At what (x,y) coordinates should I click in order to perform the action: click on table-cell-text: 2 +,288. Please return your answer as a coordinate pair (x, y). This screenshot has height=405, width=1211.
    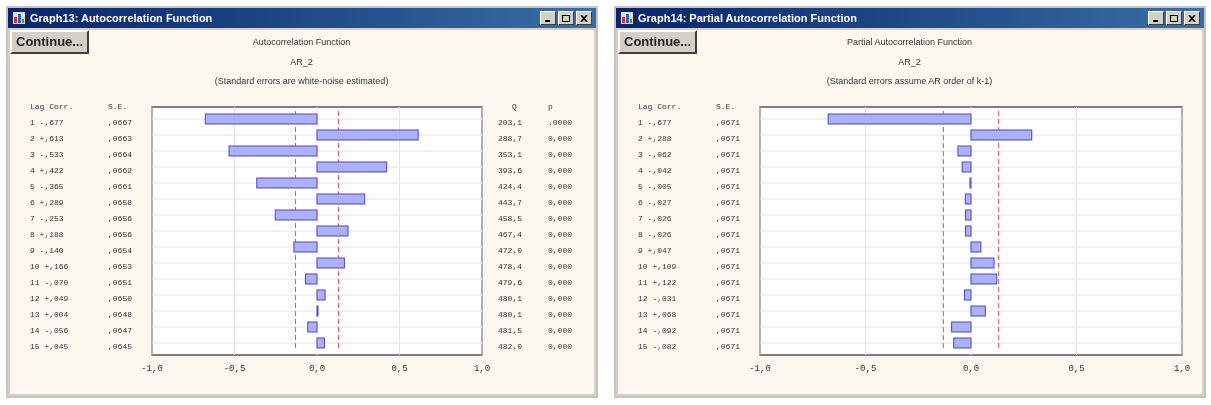
    Looking at the image, I should click on (655, 138).